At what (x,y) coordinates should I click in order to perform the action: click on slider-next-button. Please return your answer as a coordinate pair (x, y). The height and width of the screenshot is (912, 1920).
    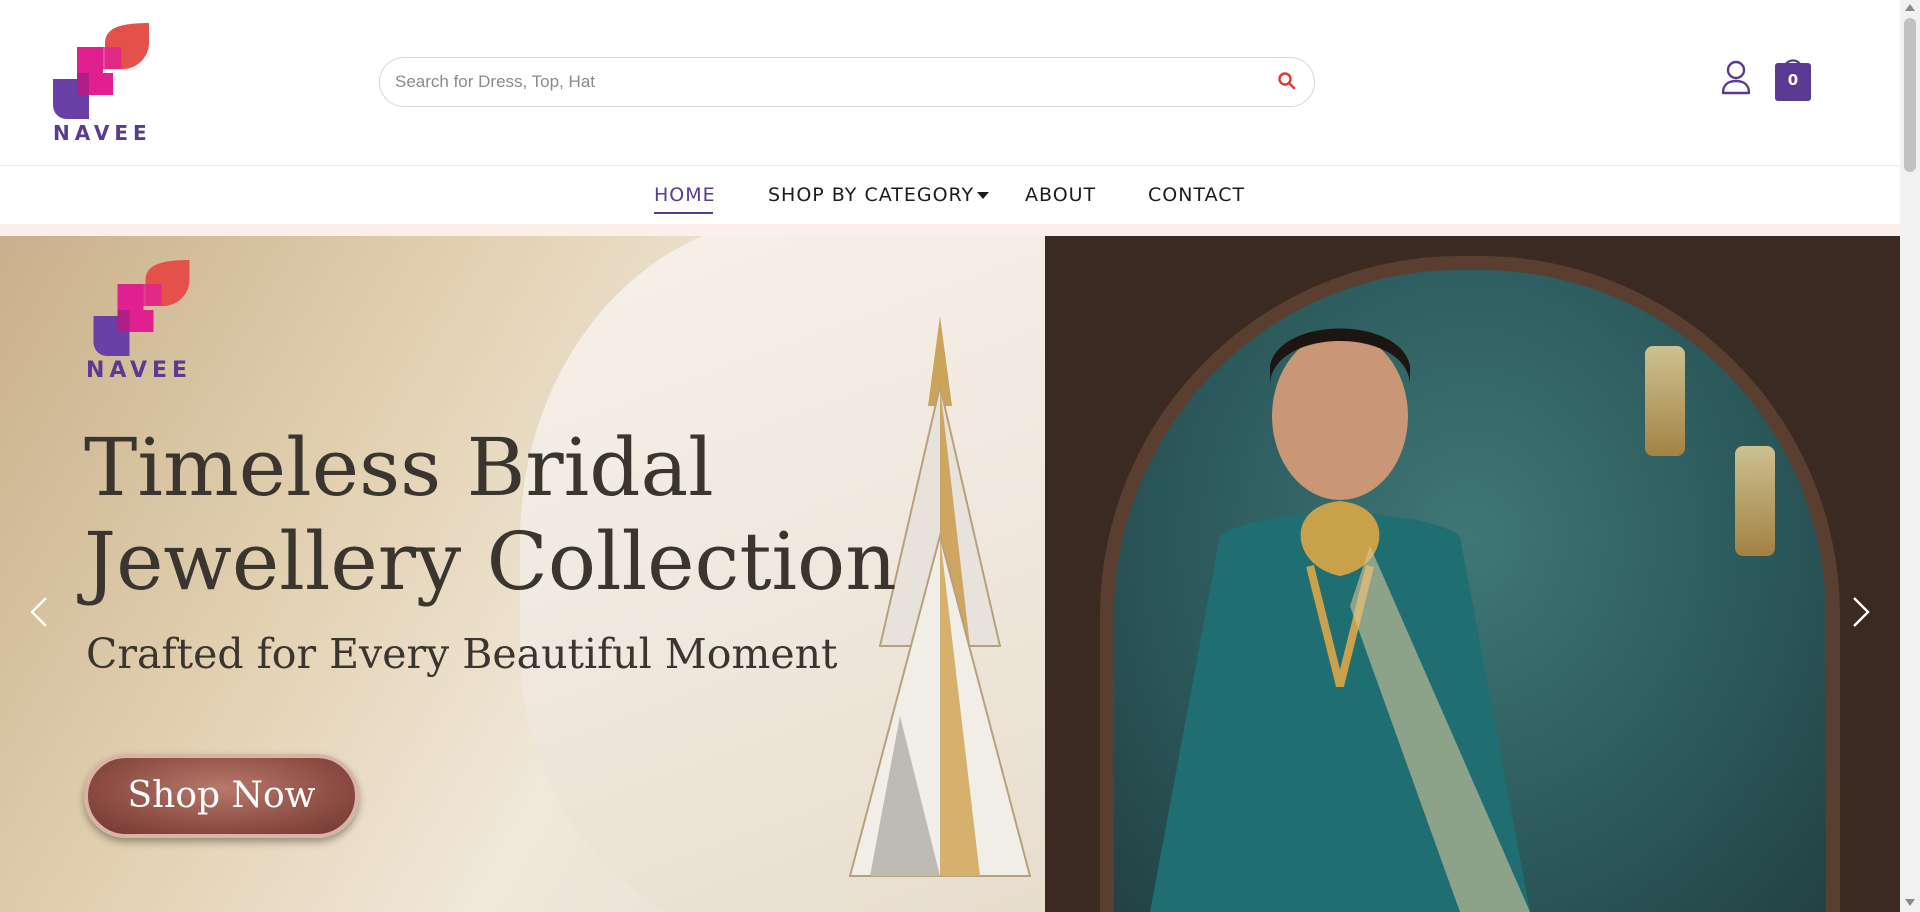
    Looking at the image, I should click on (1860, 612).